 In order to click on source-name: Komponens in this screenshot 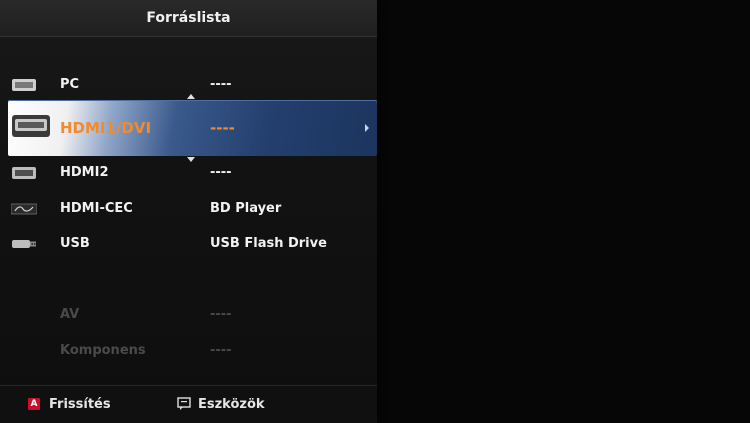, I will do `click(103, 350)`.